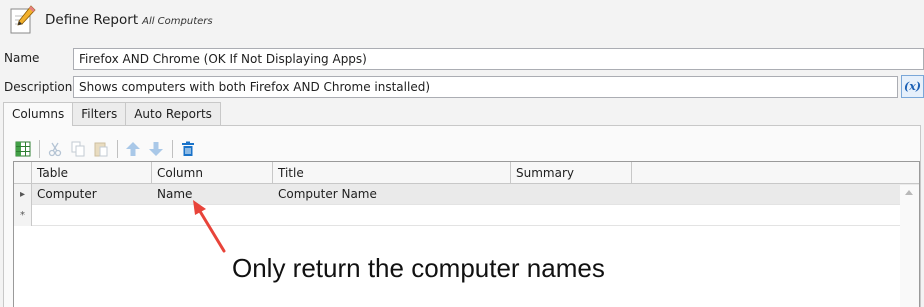  Describe the element at coordinates (22, 58) in the screenshot. I see `name-label: Name` at that location.